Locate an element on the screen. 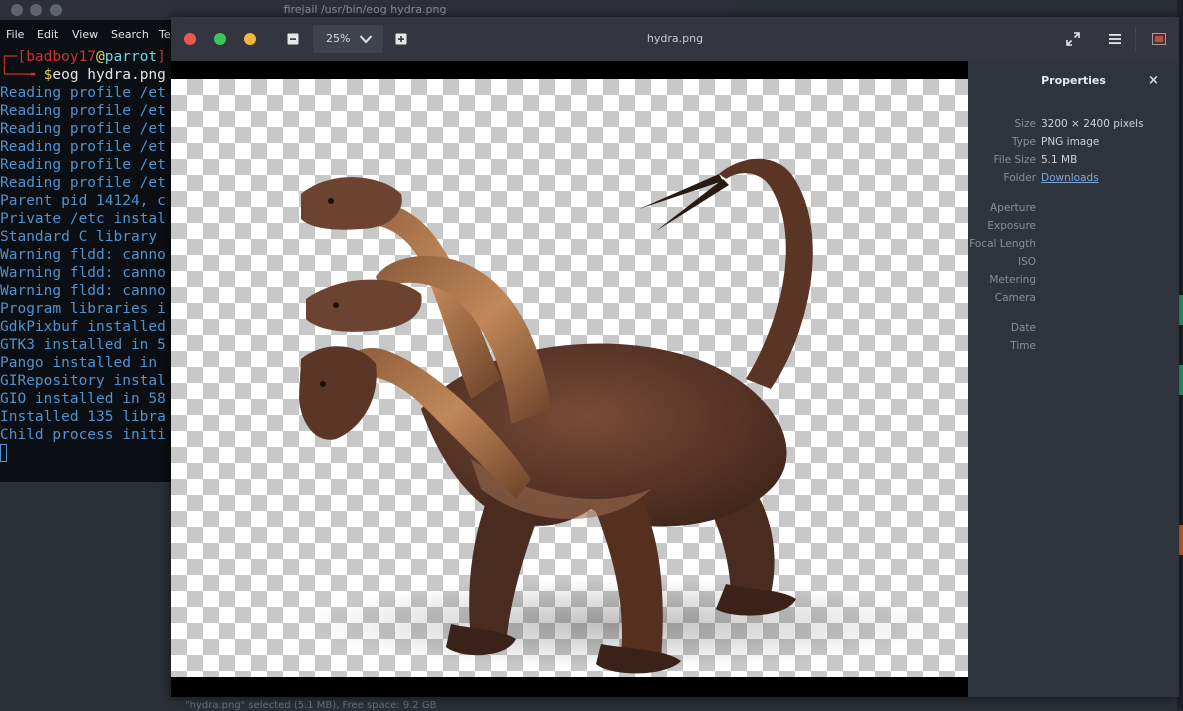 This screenshot has height=711, width=1183. fullscreen-button is located at coordinates (1073, 39).